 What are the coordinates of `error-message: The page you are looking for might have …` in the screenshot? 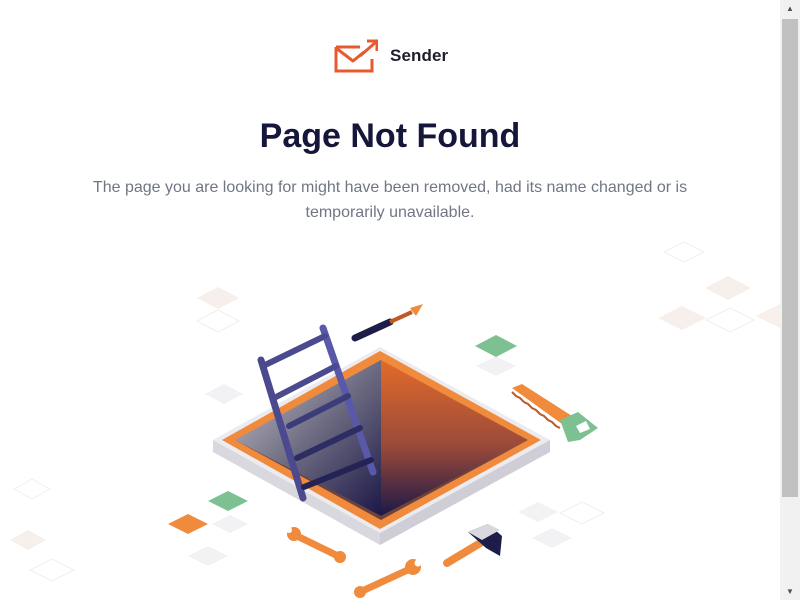 It's located at (390, 200).